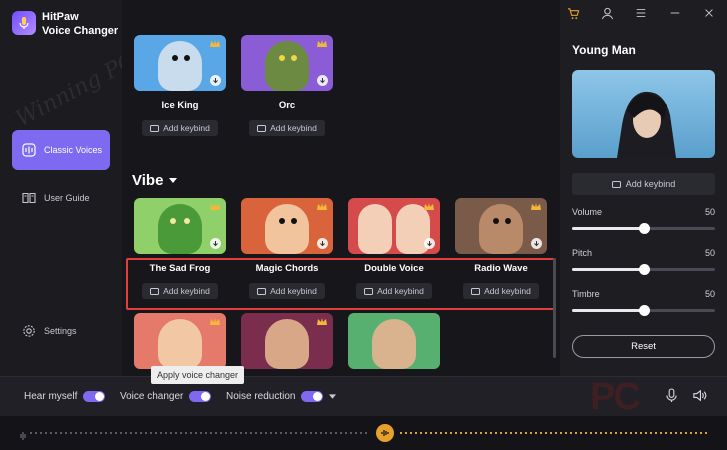 This screenshot has height=450, width=727. What do you see at coordinates (573, 13) in the screenshot?
I see `cart-icon` at bounding box center [573, 13].